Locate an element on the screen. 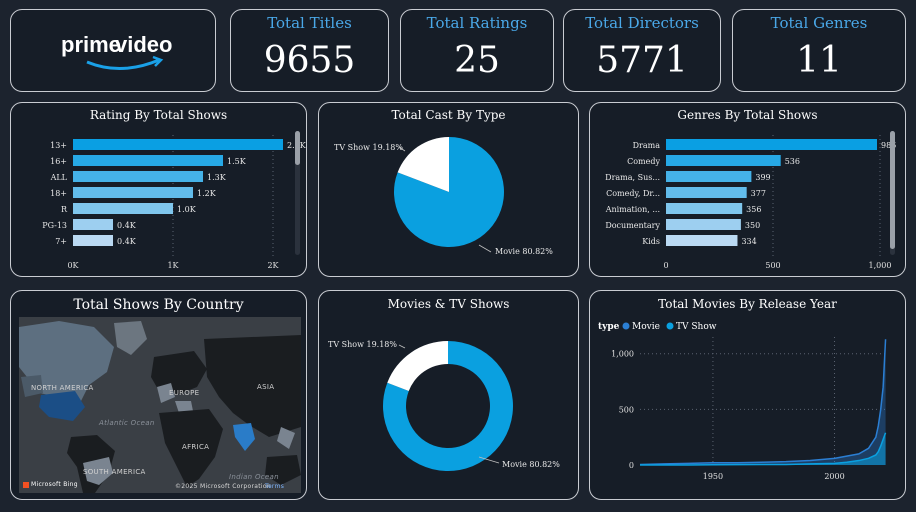 The width and height of the screenshot is (916, 512). area-movie is located at coordinates (763, 402).